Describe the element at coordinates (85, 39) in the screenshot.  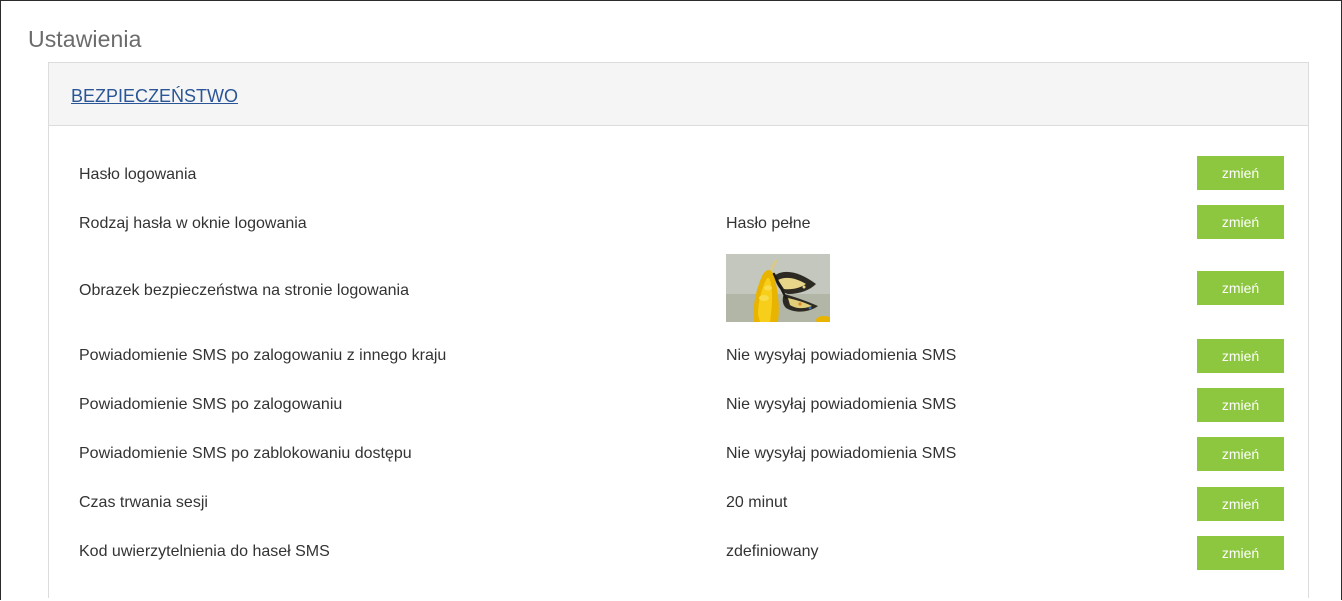
I see `page-title: Ustawienia` at that location.